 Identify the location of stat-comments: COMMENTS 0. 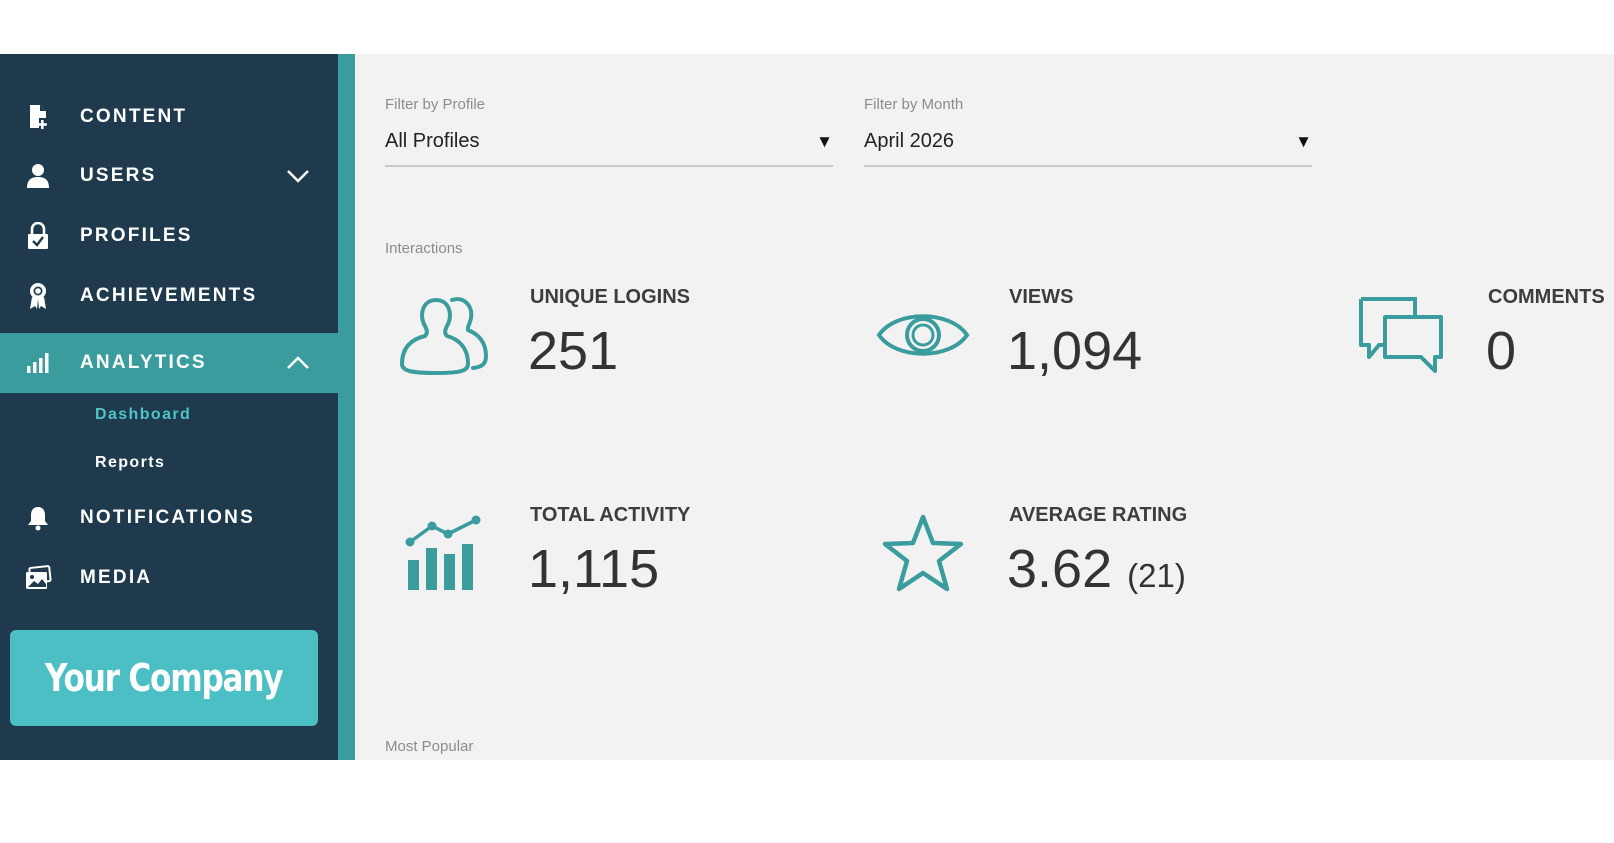
(1483, 341).